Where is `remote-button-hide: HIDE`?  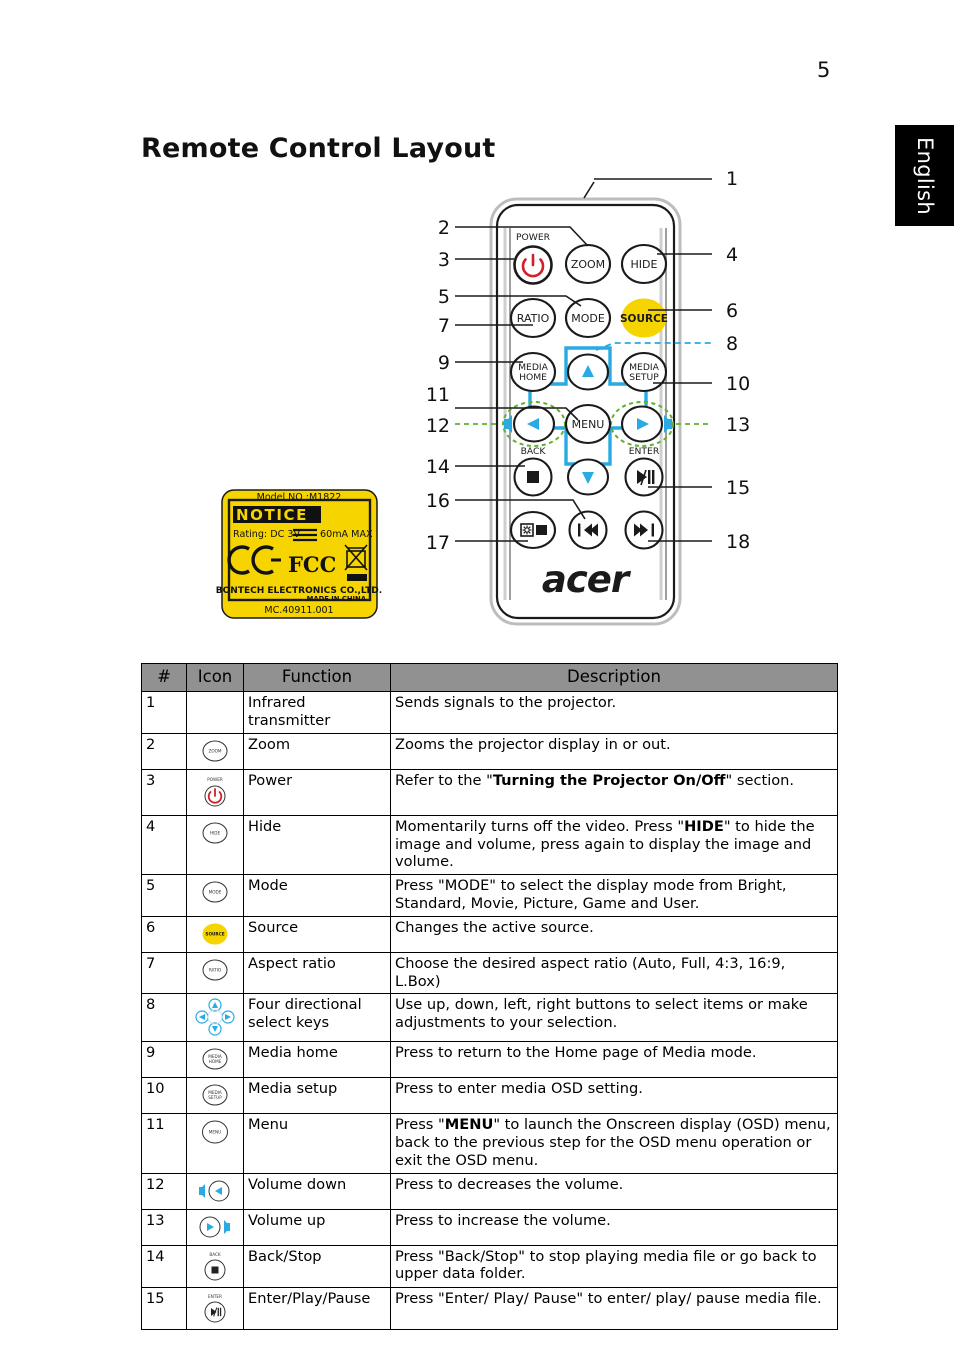 remote-button-hide: HIDE is located at coordinates (644, 264).